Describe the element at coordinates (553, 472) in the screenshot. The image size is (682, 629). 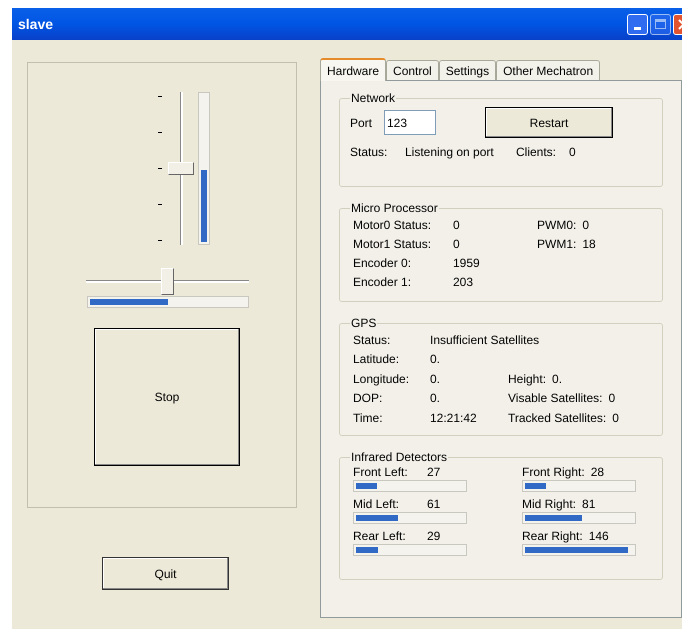
I see `detector-label: Front Right:` at that location.